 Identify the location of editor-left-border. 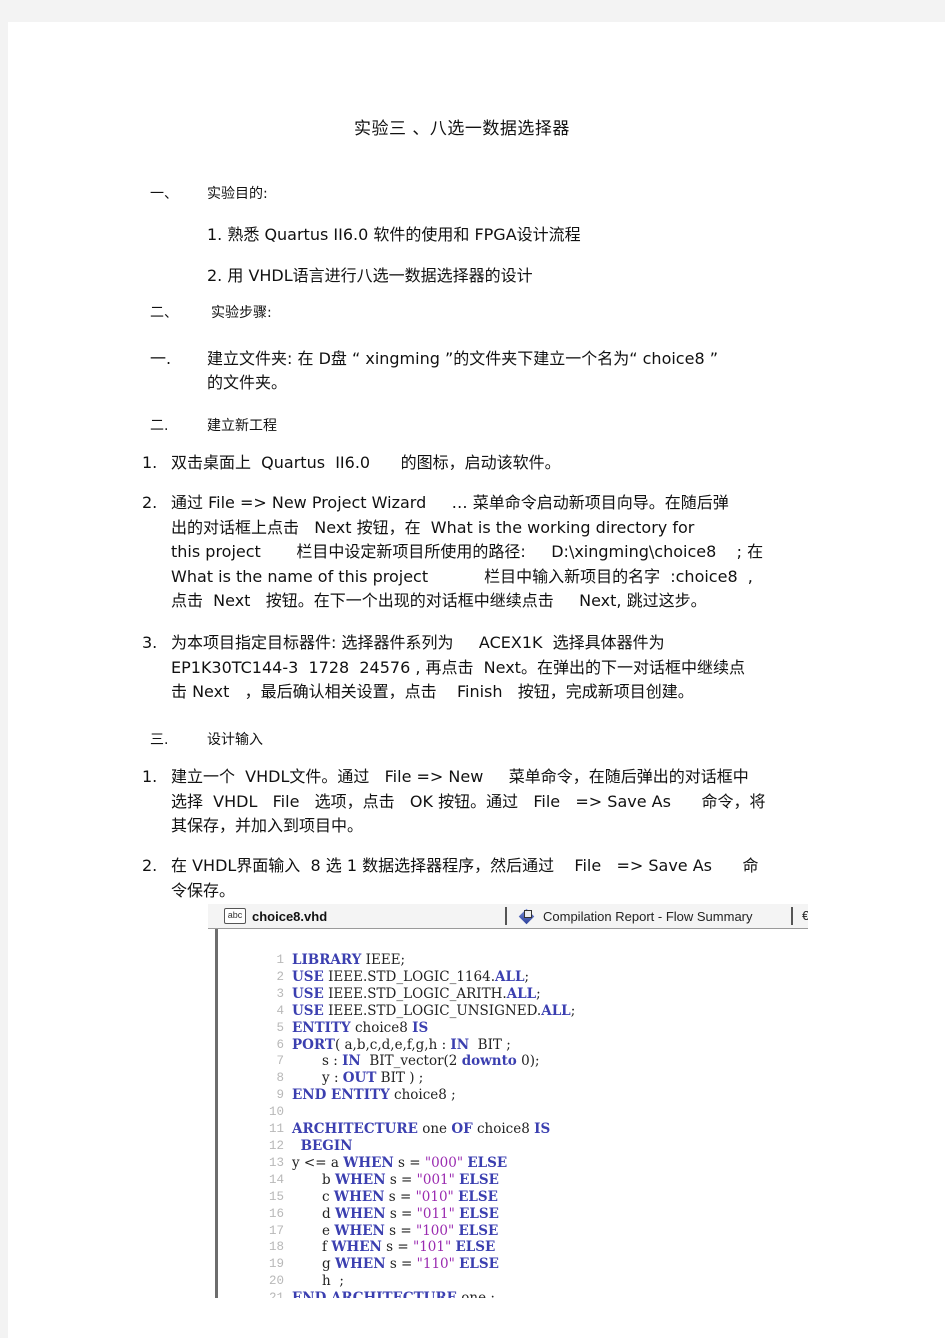
(216, 1113).